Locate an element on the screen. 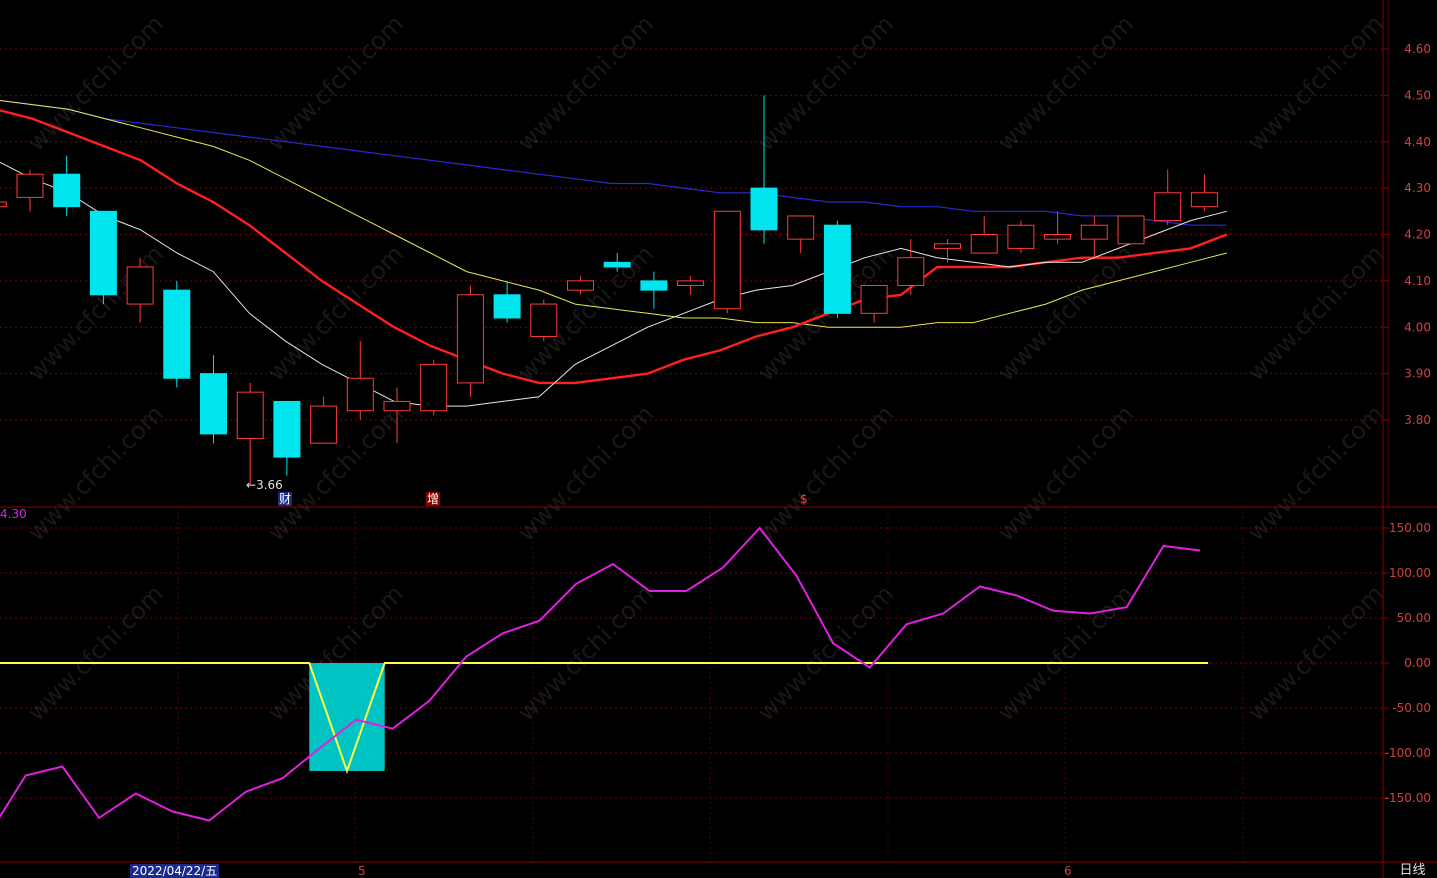  cursor-date-label: 2022/04/22/五 is located at coordinates (175, 871).